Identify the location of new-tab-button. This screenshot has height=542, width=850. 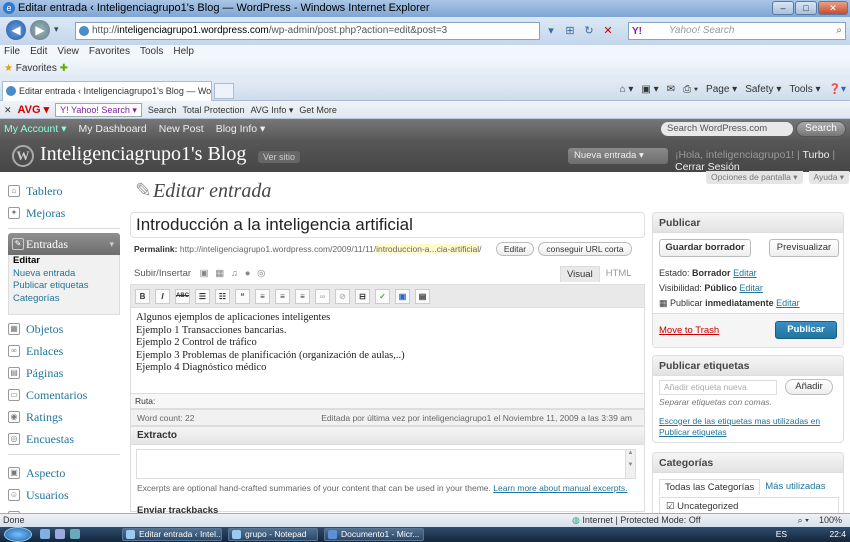
(224, 91).